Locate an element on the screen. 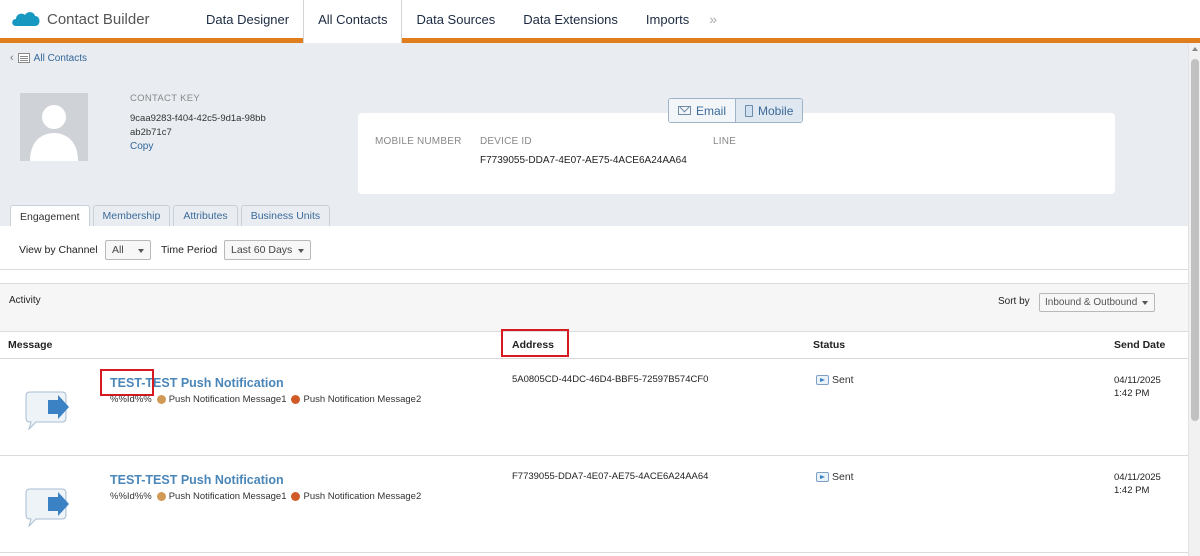 Image resolution: width=1200 pixels, height=556 pixels. person-silhouette-icon is located at coordinates (54, 127).